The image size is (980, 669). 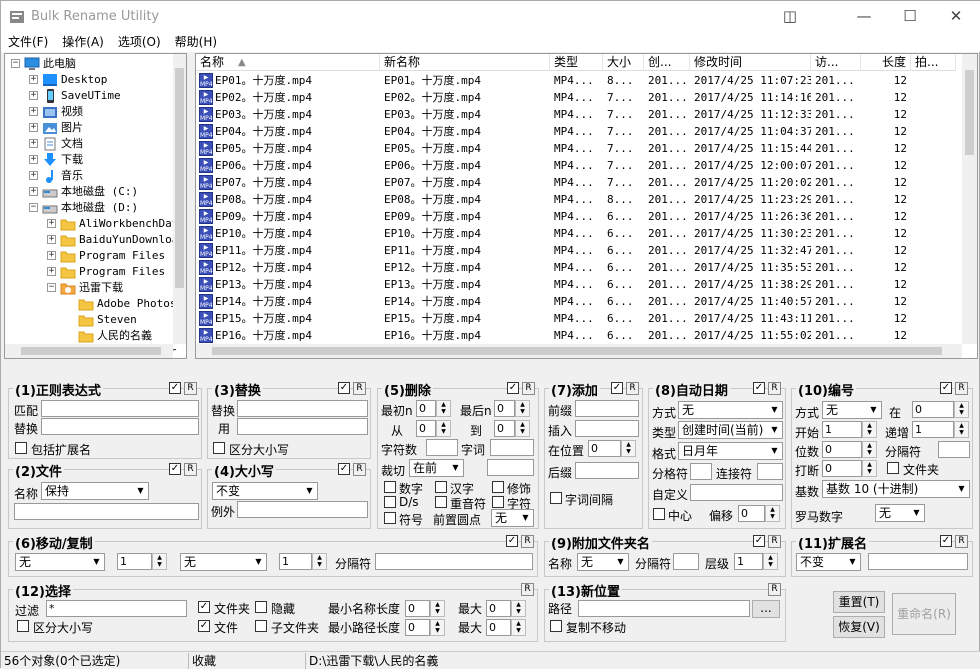 I want to click on numbering-roman-select: 无 ▼, so click(x=900, y=513).